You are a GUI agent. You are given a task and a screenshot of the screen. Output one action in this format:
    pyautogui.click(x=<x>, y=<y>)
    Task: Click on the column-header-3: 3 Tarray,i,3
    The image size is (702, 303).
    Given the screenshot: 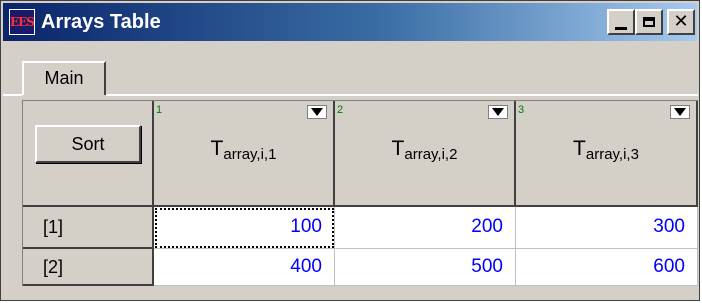 What is the action you would take?
    pyautogui.click(x=607, y=154)
    